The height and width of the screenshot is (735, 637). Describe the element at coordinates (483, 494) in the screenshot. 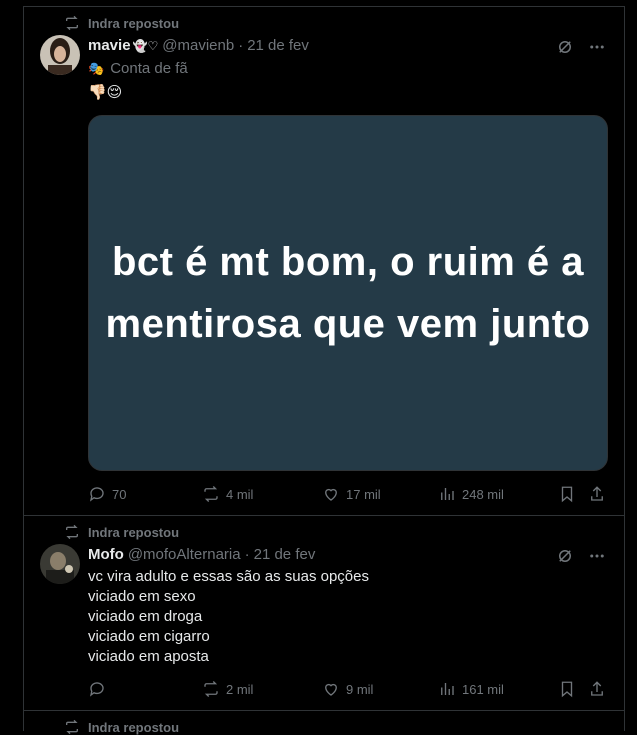

I see `views-count: 248 mil` at that location.